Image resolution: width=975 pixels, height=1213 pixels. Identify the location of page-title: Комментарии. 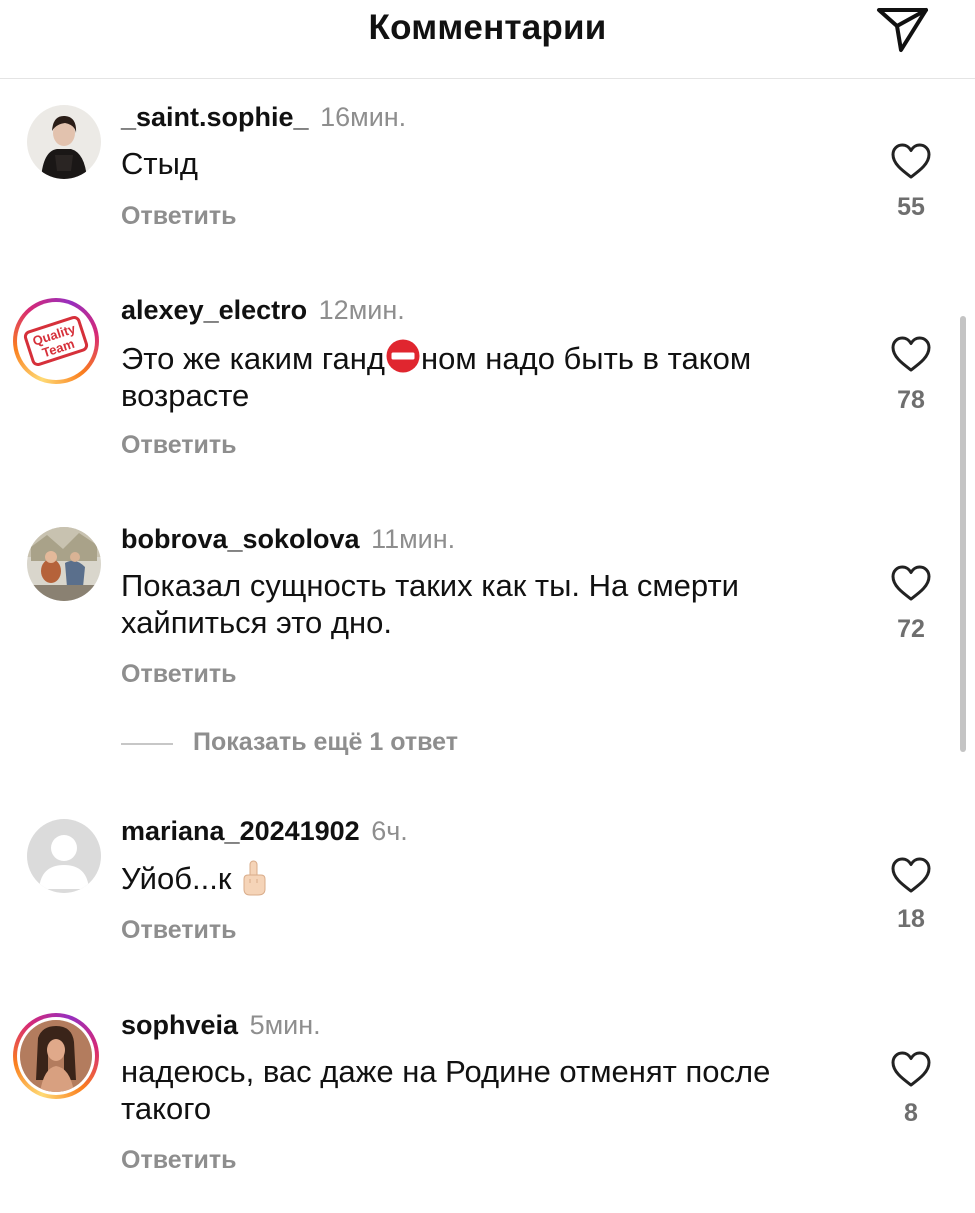
(487, 27).